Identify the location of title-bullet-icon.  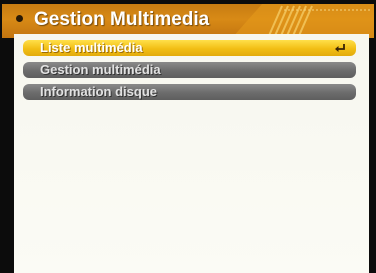
(19, 18).